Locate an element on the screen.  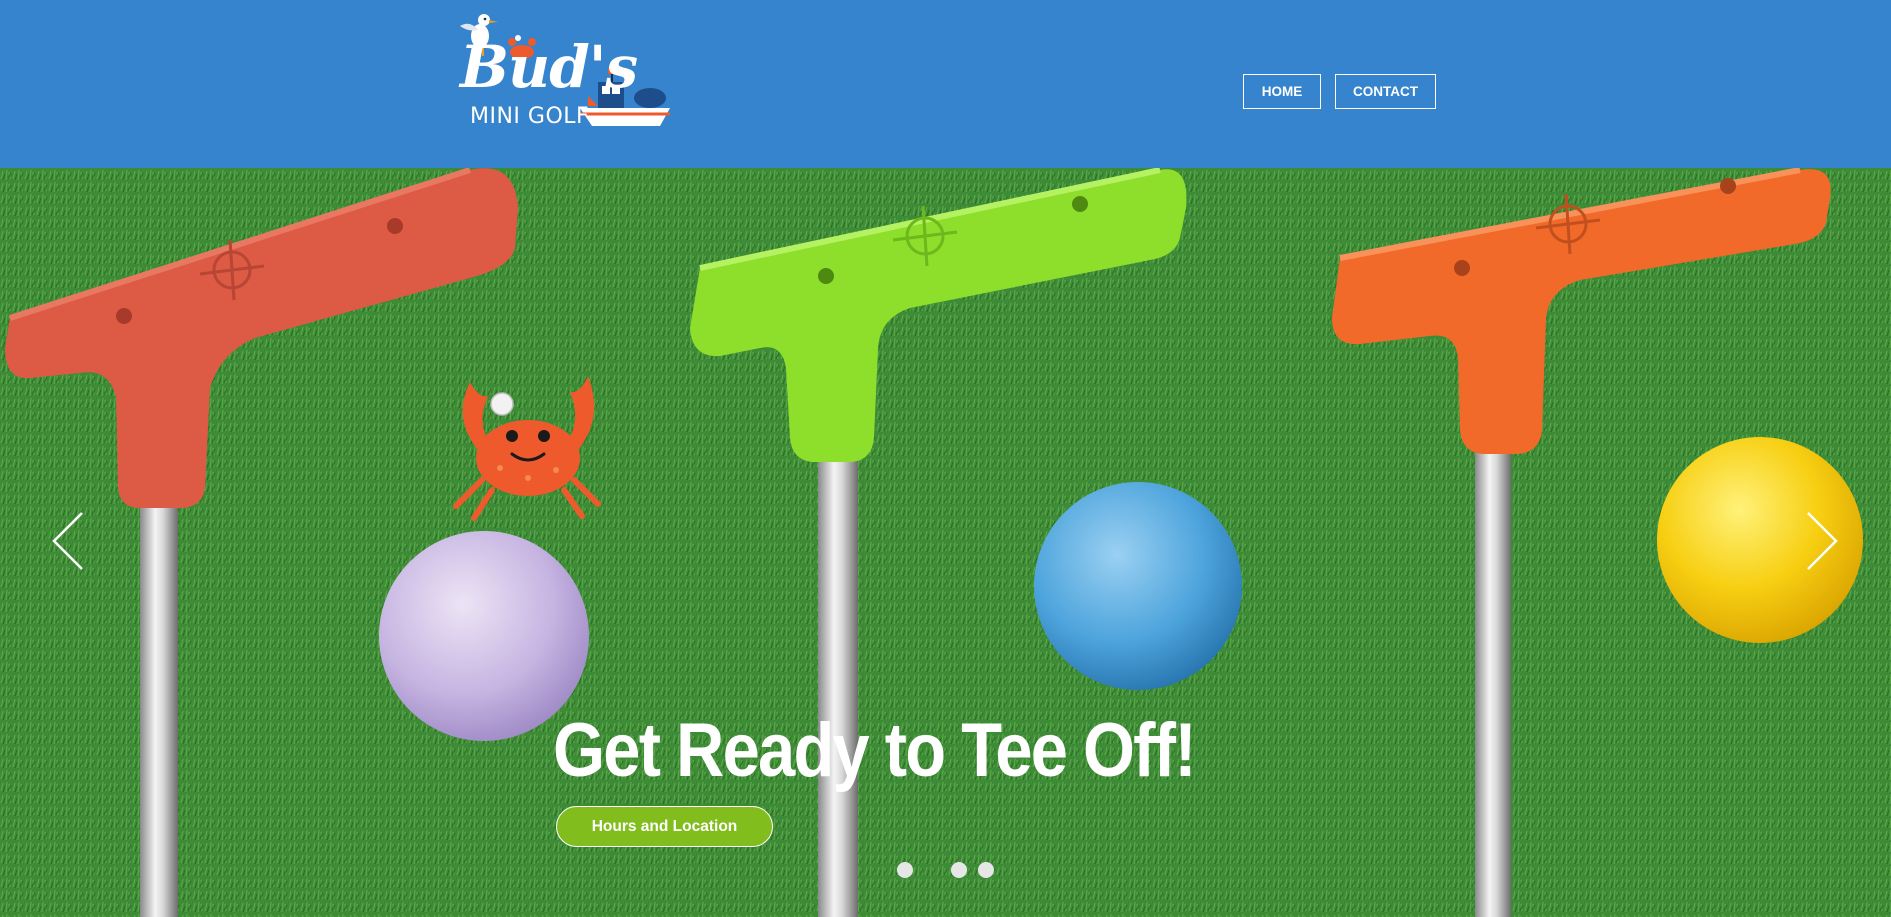
logo-title: Bud's is located at coordinates (549, 67).